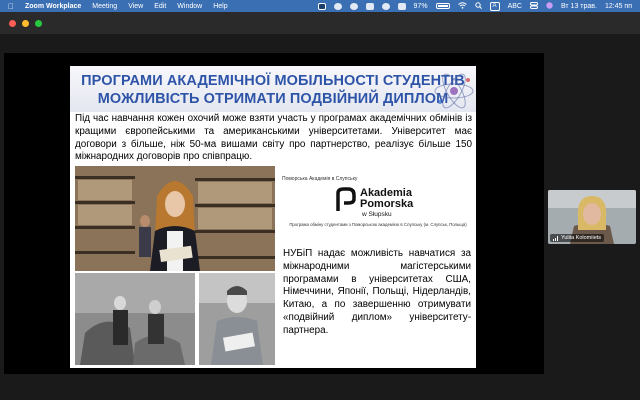  I want to click on window-titlebar, so click(320, 23).